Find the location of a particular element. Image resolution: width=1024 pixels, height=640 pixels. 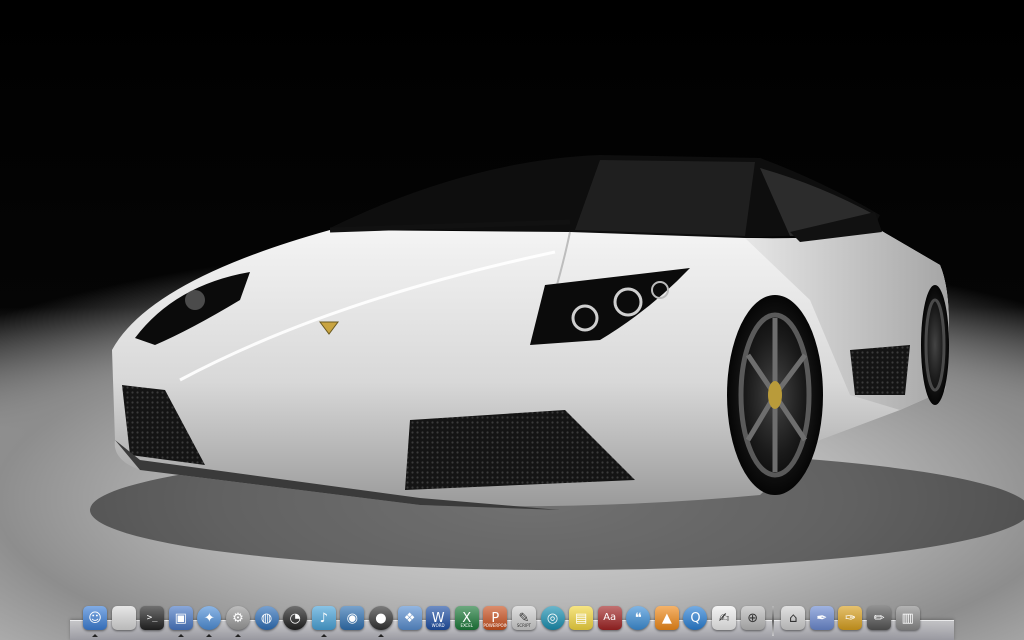

photo-icon-glyph: ❖ is located at coordinates (409, 618).